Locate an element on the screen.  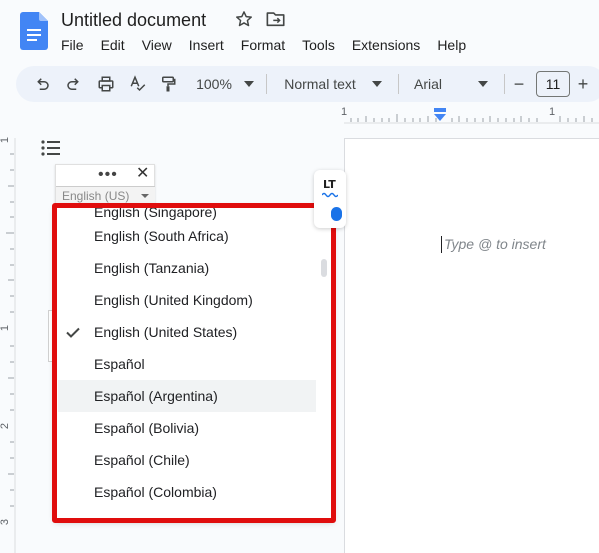
indent-marker-icon is located at coordinates (440, 115).